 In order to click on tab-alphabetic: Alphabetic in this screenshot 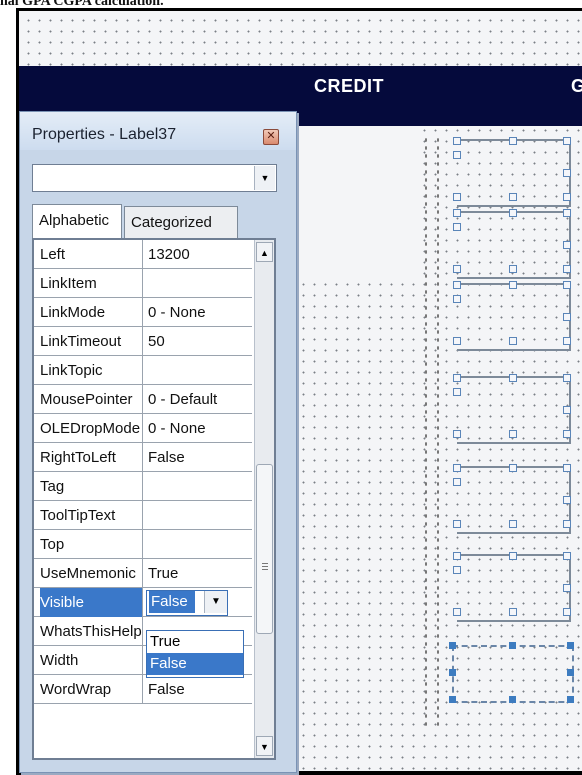, I will do `click(77, 221)`.